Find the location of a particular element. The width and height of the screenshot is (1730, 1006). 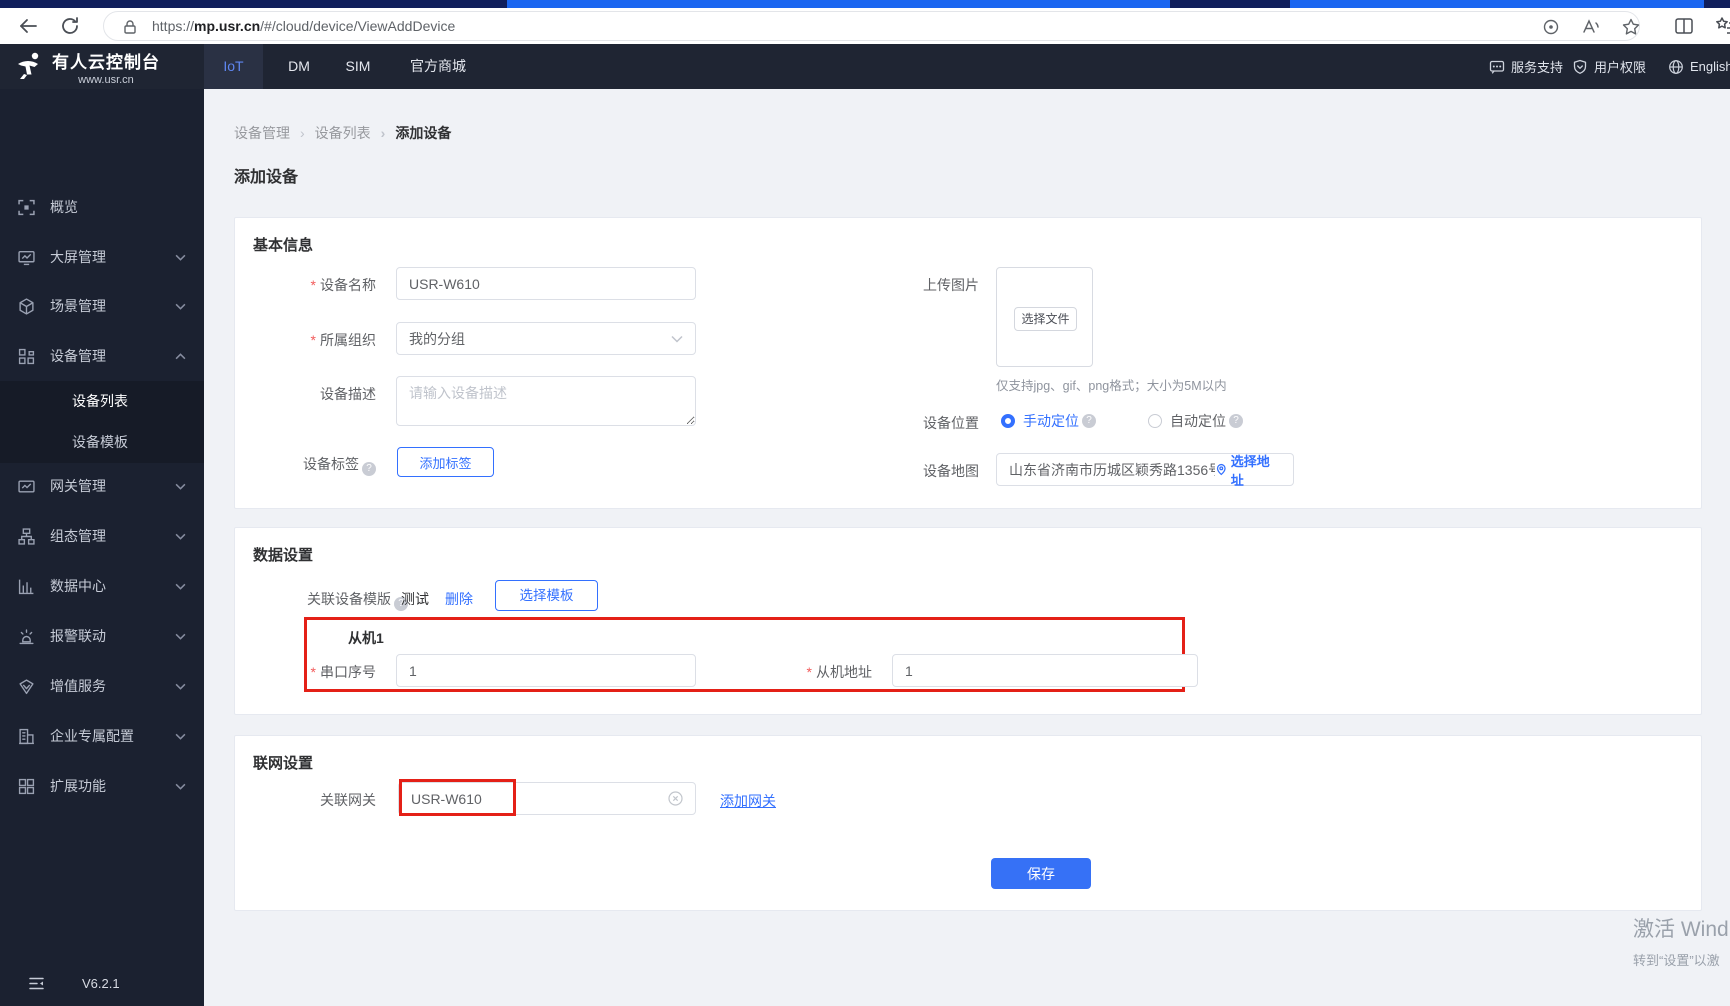

watermark-line2: 转到“设置”以激 is located at coordinates (1676, 960).